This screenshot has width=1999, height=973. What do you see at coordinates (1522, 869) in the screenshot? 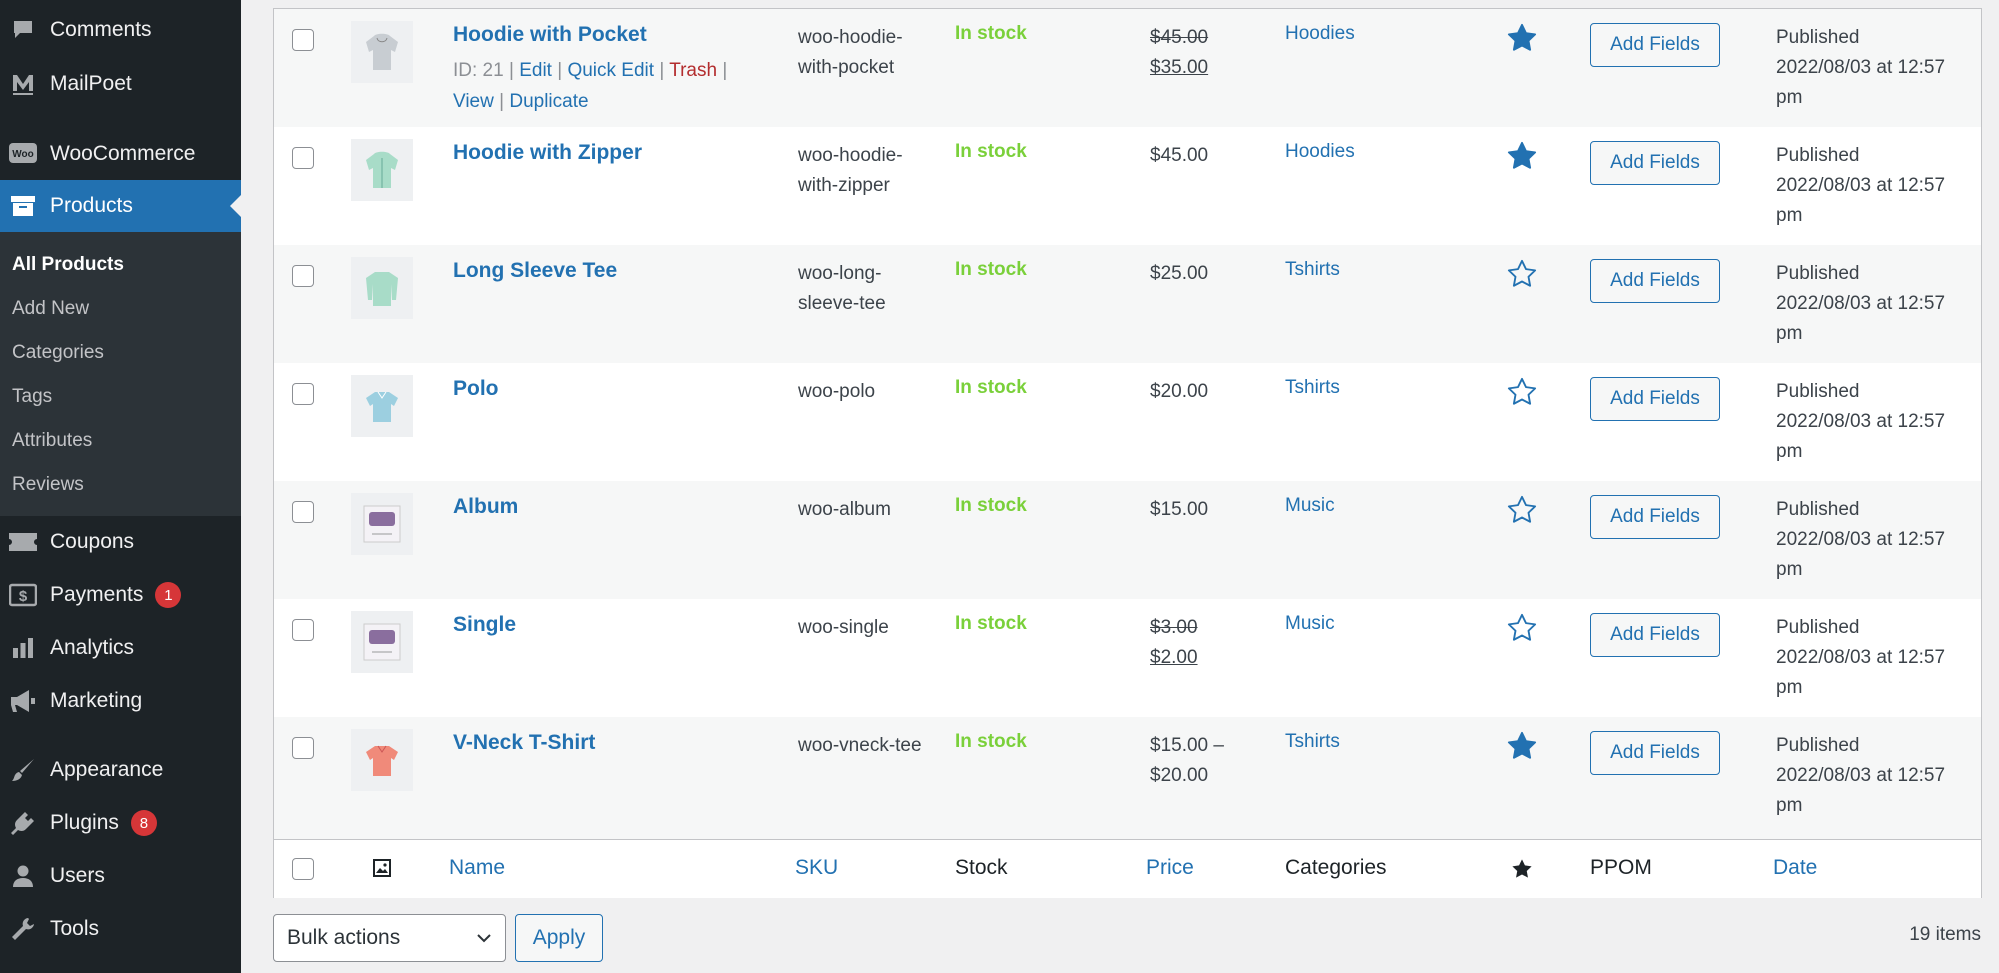
I see `featured-column-star-icon` at bounding box center [1522, 869].